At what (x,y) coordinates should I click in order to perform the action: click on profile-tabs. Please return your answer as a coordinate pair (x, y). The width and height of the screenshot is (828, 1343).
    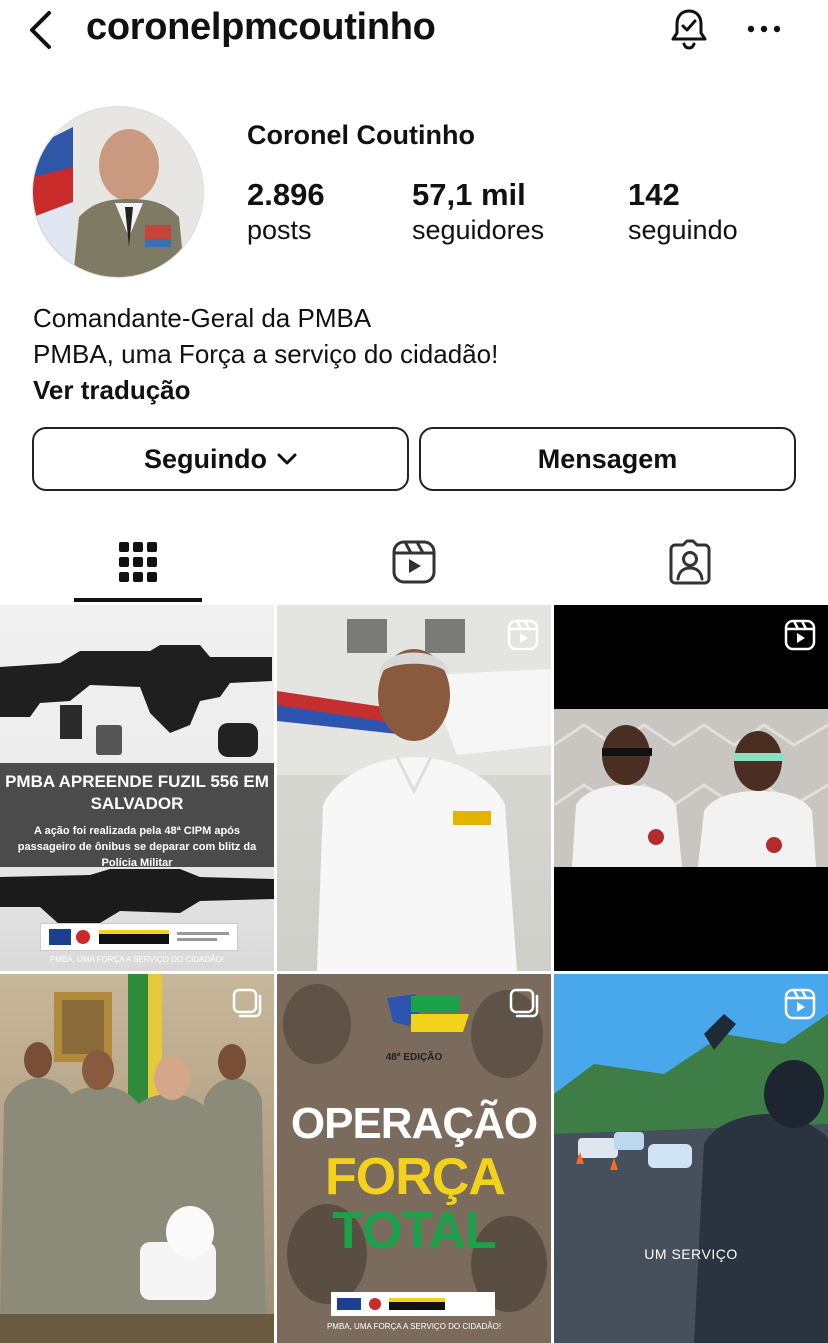
    Looking at the image, I should click on (414, 562).